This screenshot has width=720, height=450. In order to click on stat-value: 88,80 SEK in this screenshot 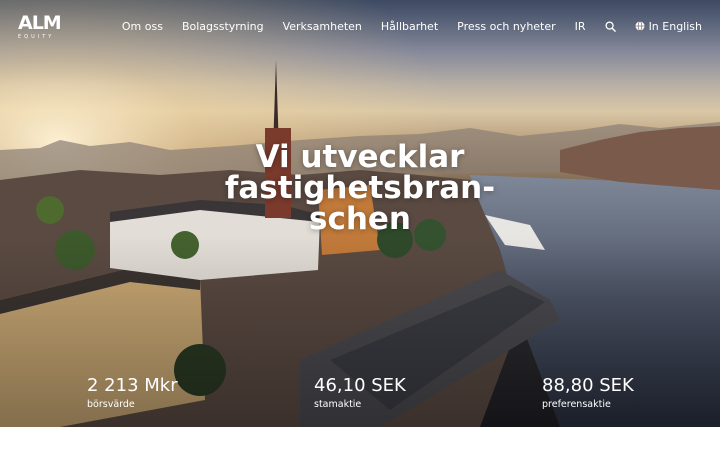, I will do `click(588, 385)`.